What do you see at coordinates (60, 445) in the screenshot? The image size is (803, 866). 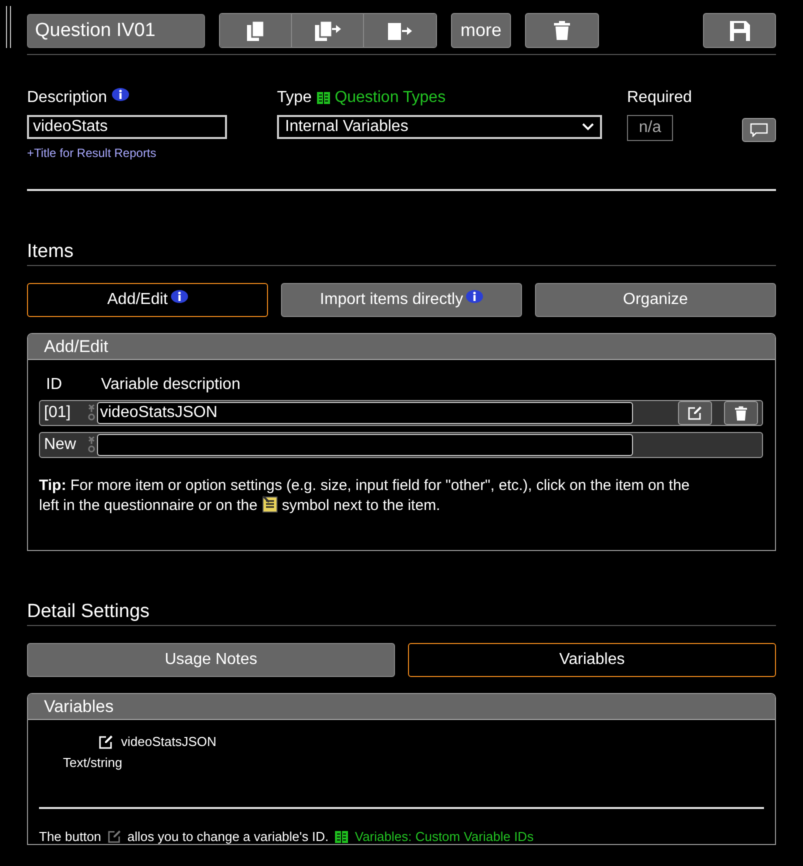 I see `item-id: New` at bounding box center [60, 445].